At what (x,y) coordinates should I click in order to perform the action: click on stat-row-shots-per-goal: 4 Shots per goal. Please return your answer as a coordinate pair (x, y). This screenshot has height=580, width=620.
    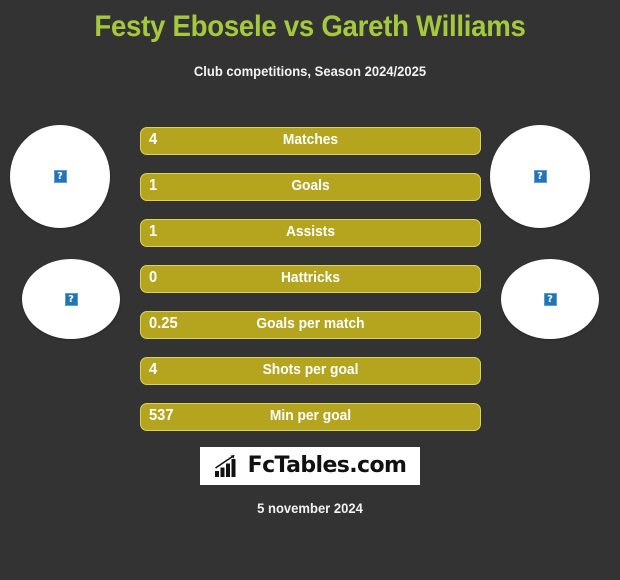
    Looking at the image, I should click on (310, 371).